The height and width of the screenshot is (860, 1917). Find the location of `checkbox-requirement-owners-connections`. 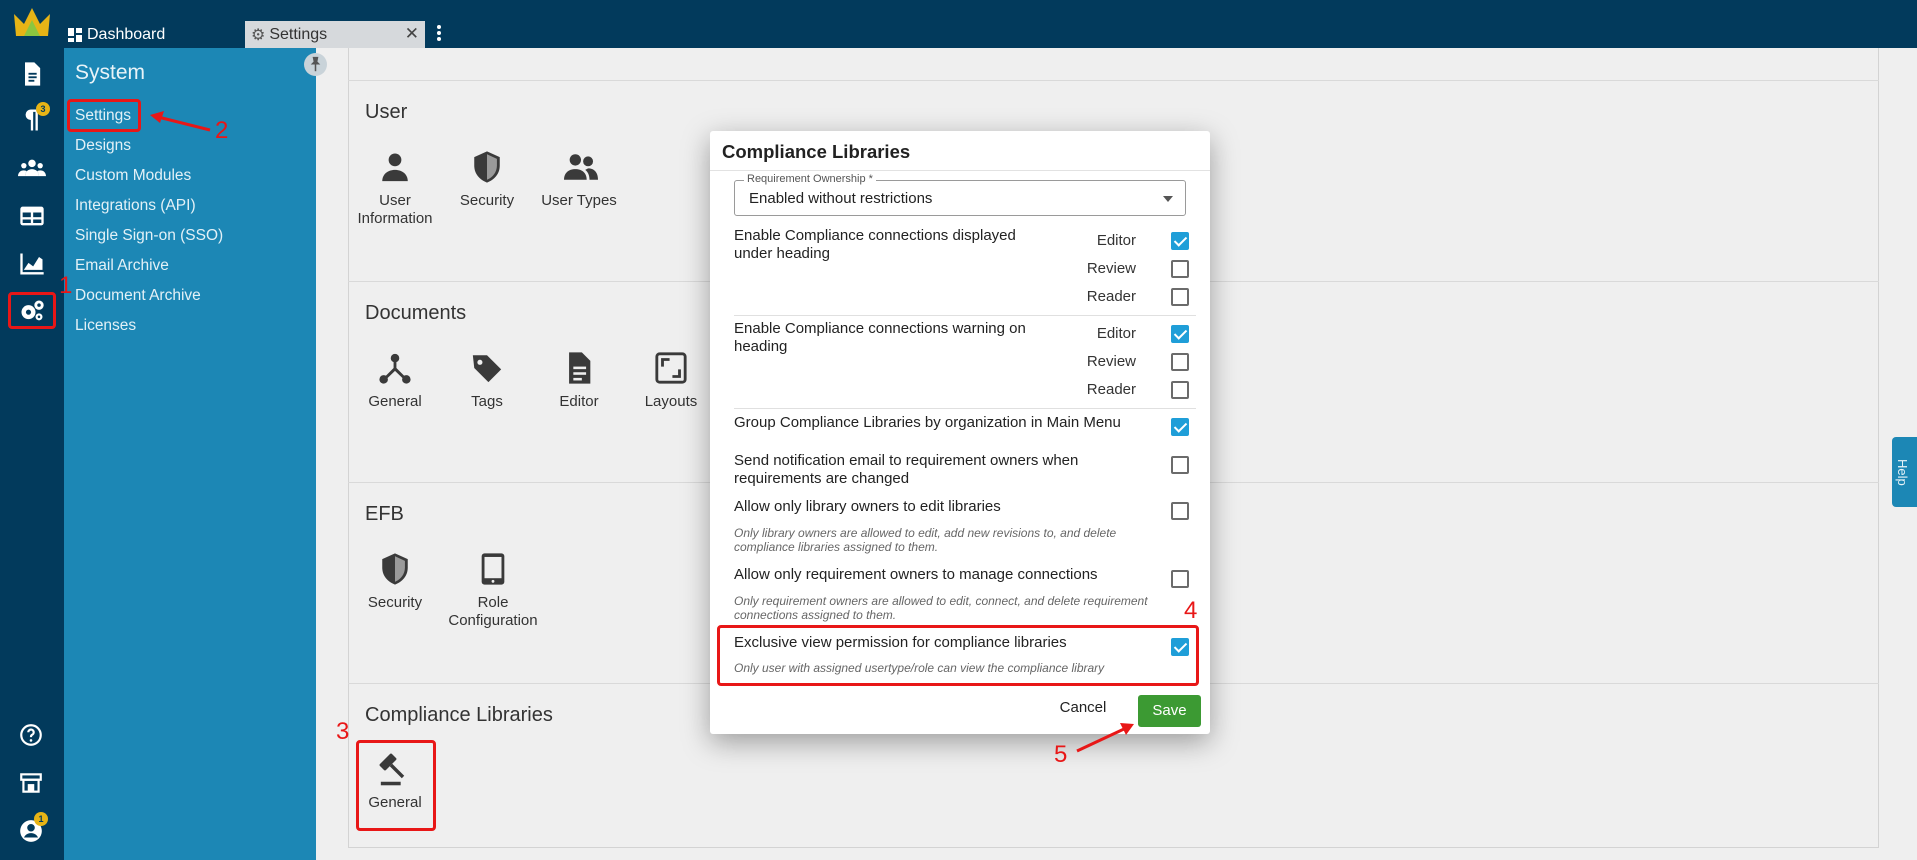

checkbox-requirement-owners-connections is located at coordinates (1180, 579).